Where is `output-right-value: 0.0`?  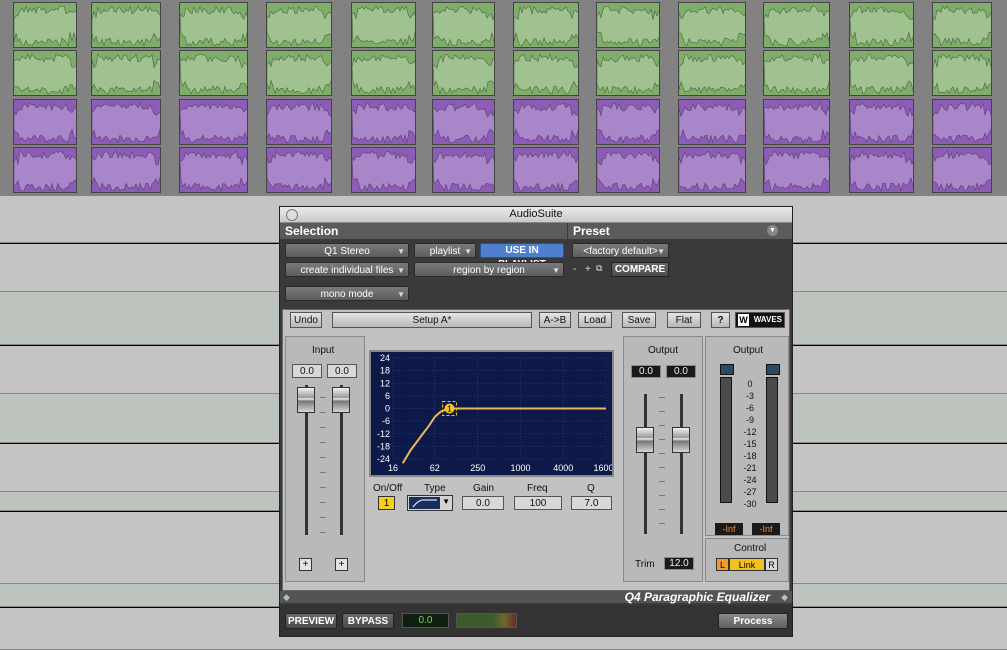 output-right-value: 0.0 is located at coordinates (681, 371).